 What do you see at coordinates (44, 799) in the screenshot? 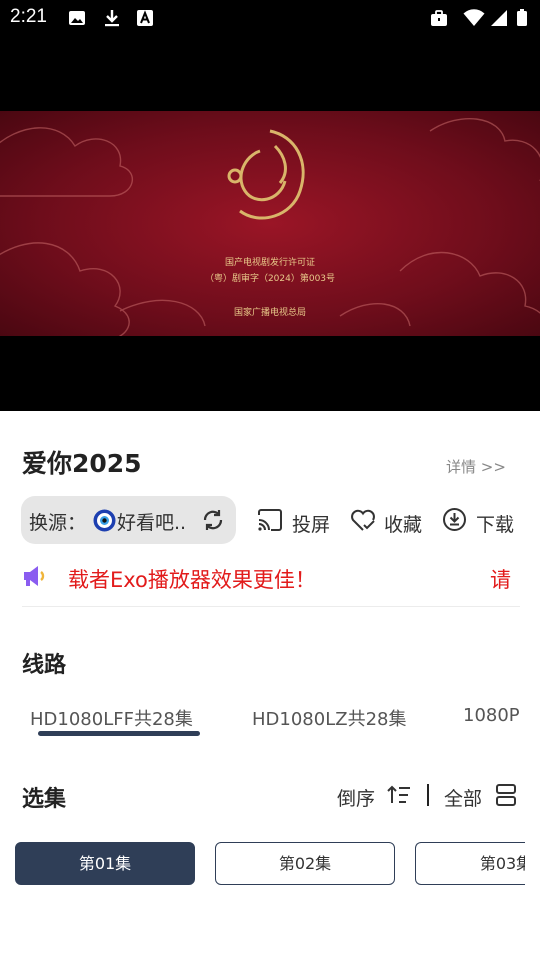
I see `episodes-title: 选集` at bounding box center [44, 799].